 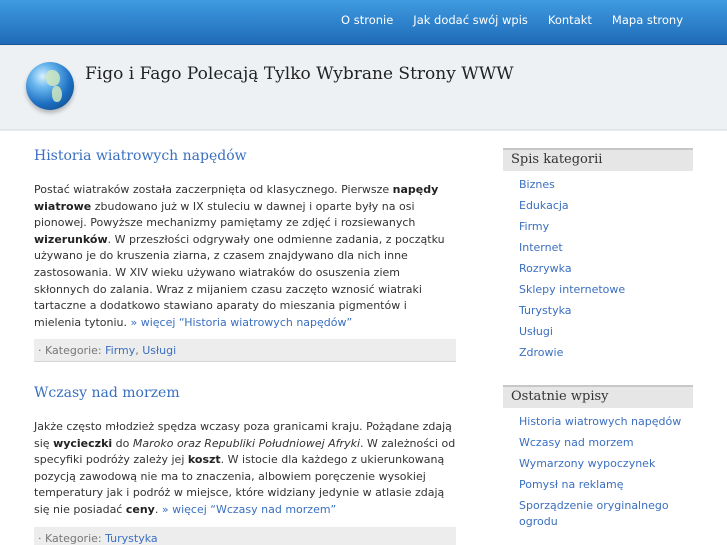 I want to click on sidebar-categories-title: Spis kategorii, so click(x=598, y=159).